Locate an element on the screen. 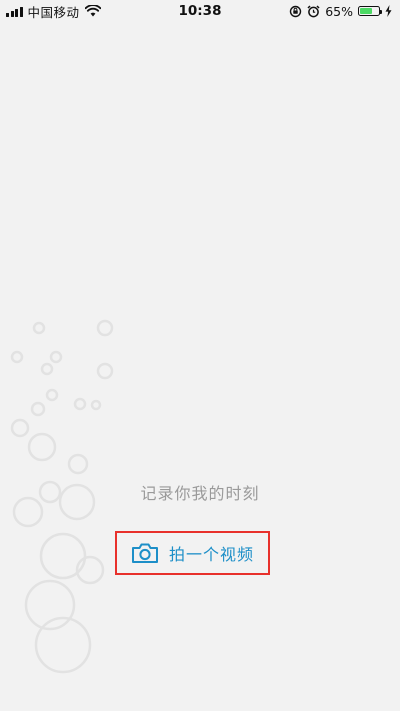 The width and height of the screenshot is (400, 711). bubbles-decoration is located at coordinates (62, 496).